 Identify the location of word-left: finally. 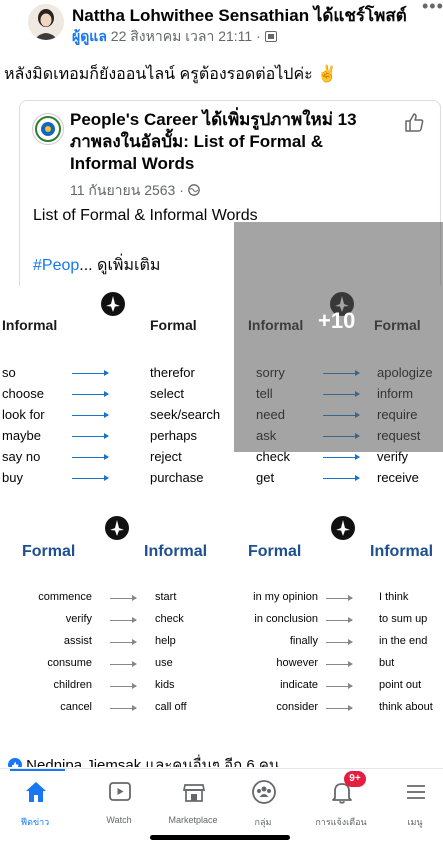
(303, 641).